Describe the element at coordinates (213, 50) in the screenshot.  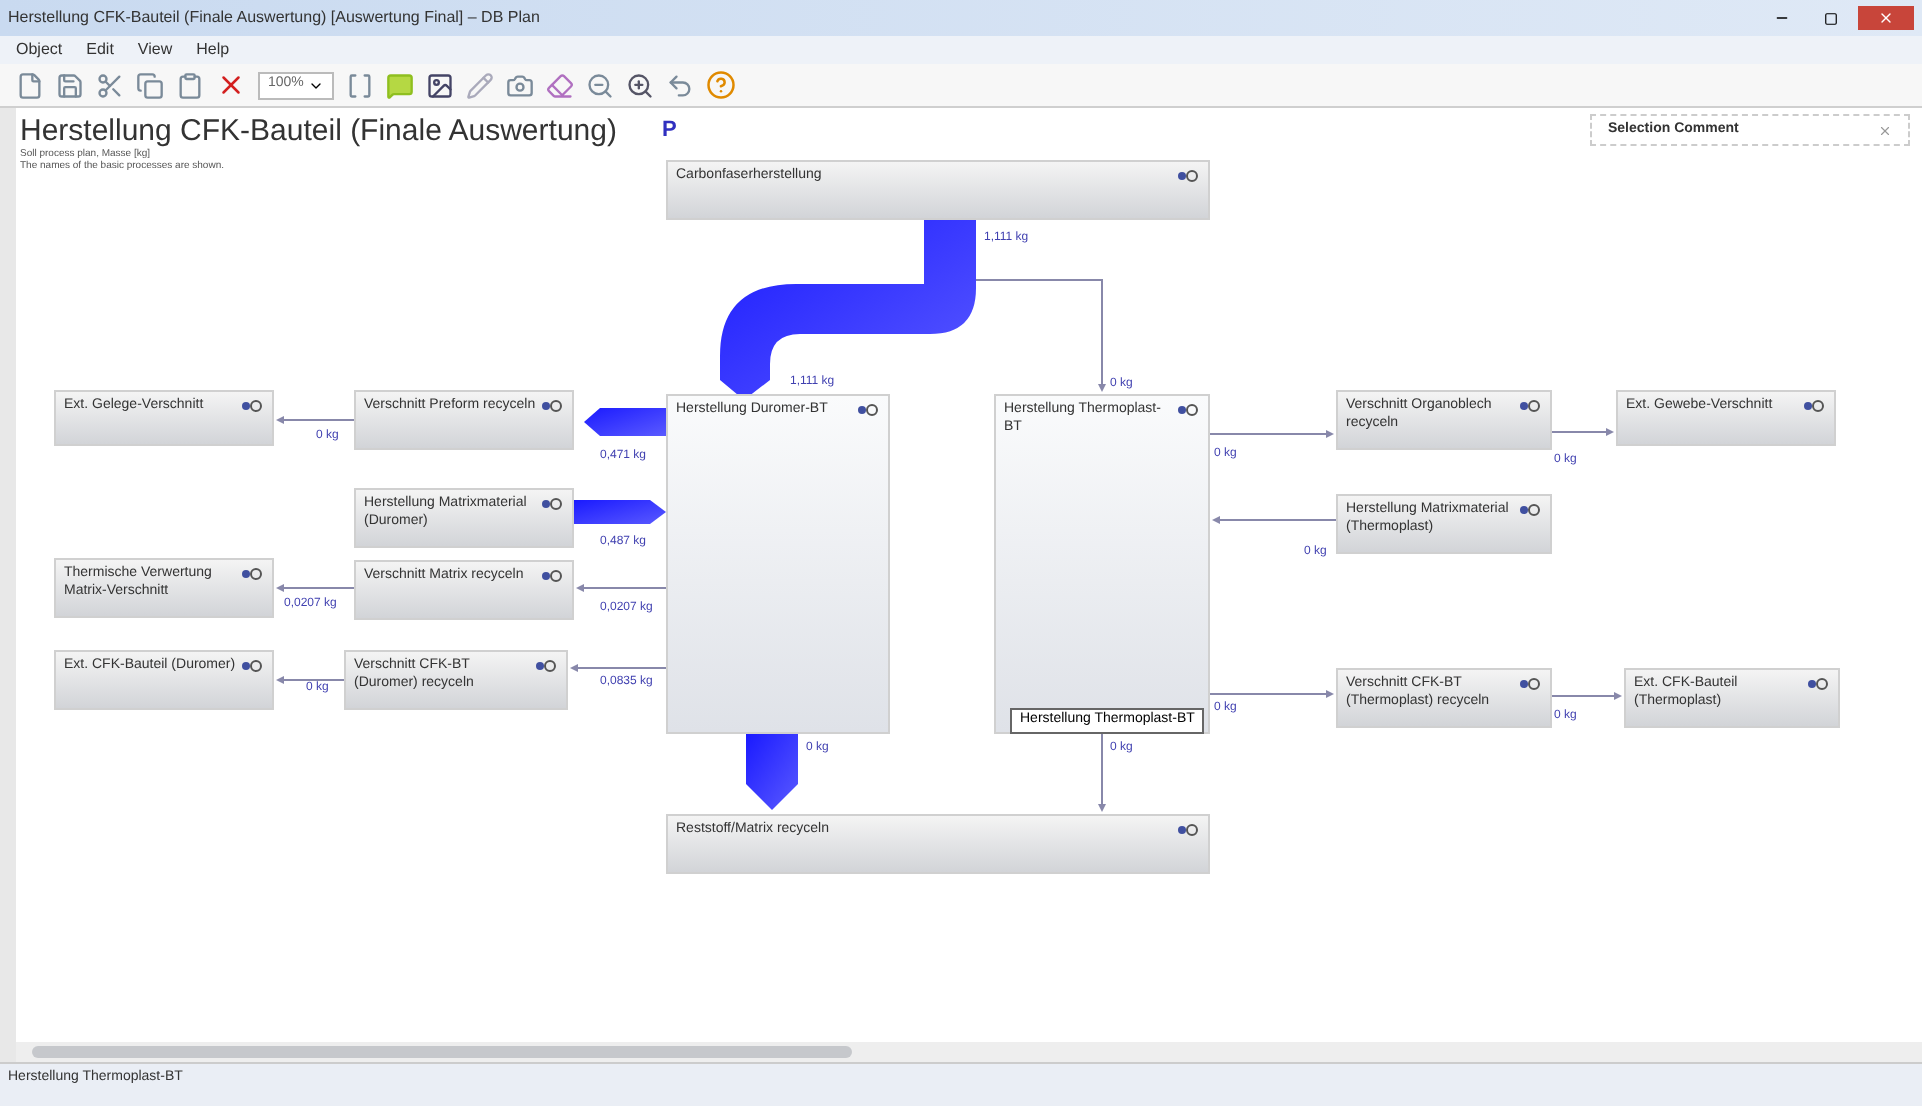
I see `menu-item: Help` at that location.